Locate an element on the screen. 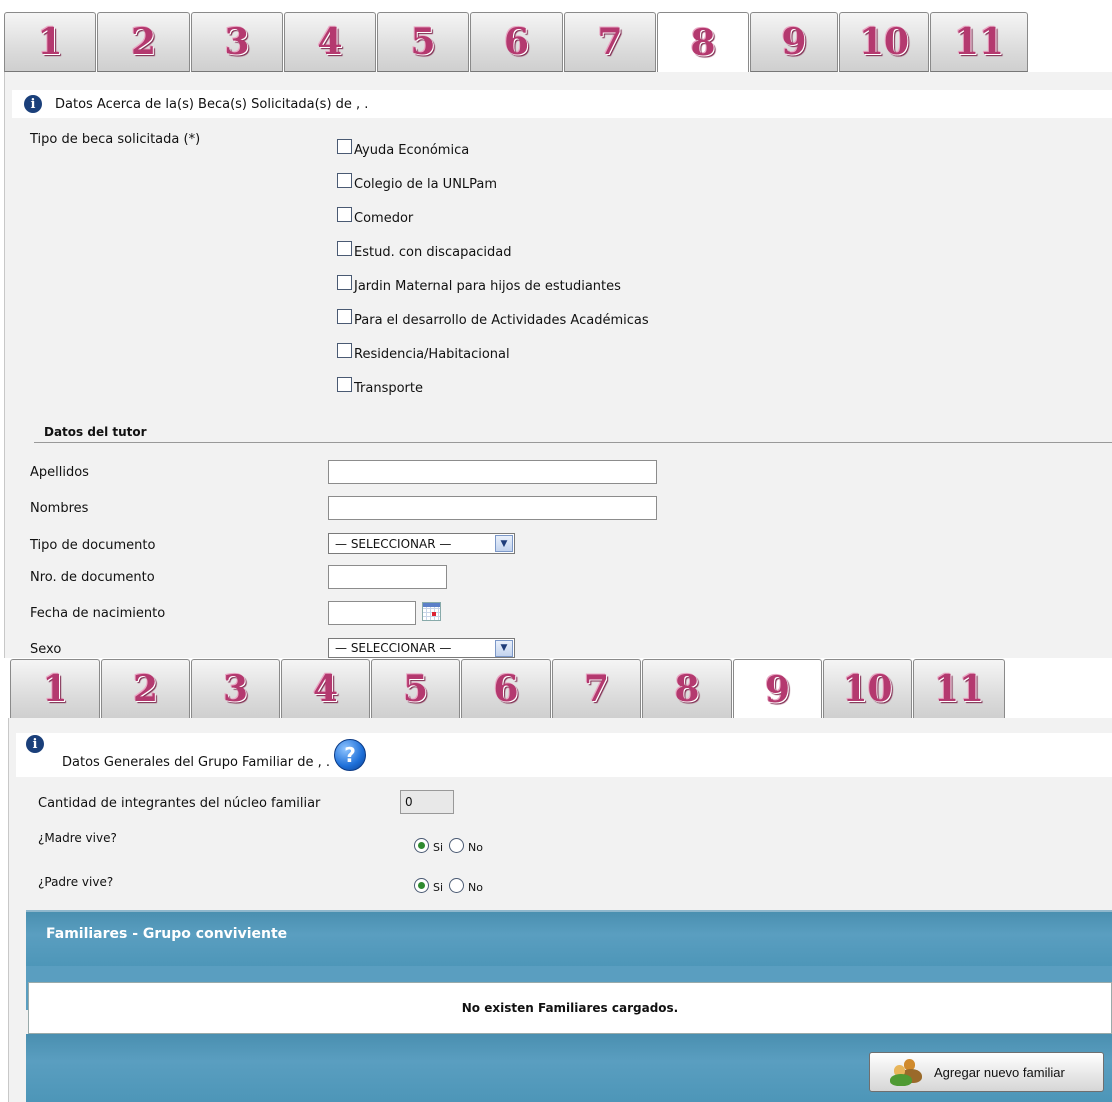 The height and width of the screenshot is (1102, 1112). beca-option-discapacidad: Estud. con discapacidad is located at coordinates (424, 250).